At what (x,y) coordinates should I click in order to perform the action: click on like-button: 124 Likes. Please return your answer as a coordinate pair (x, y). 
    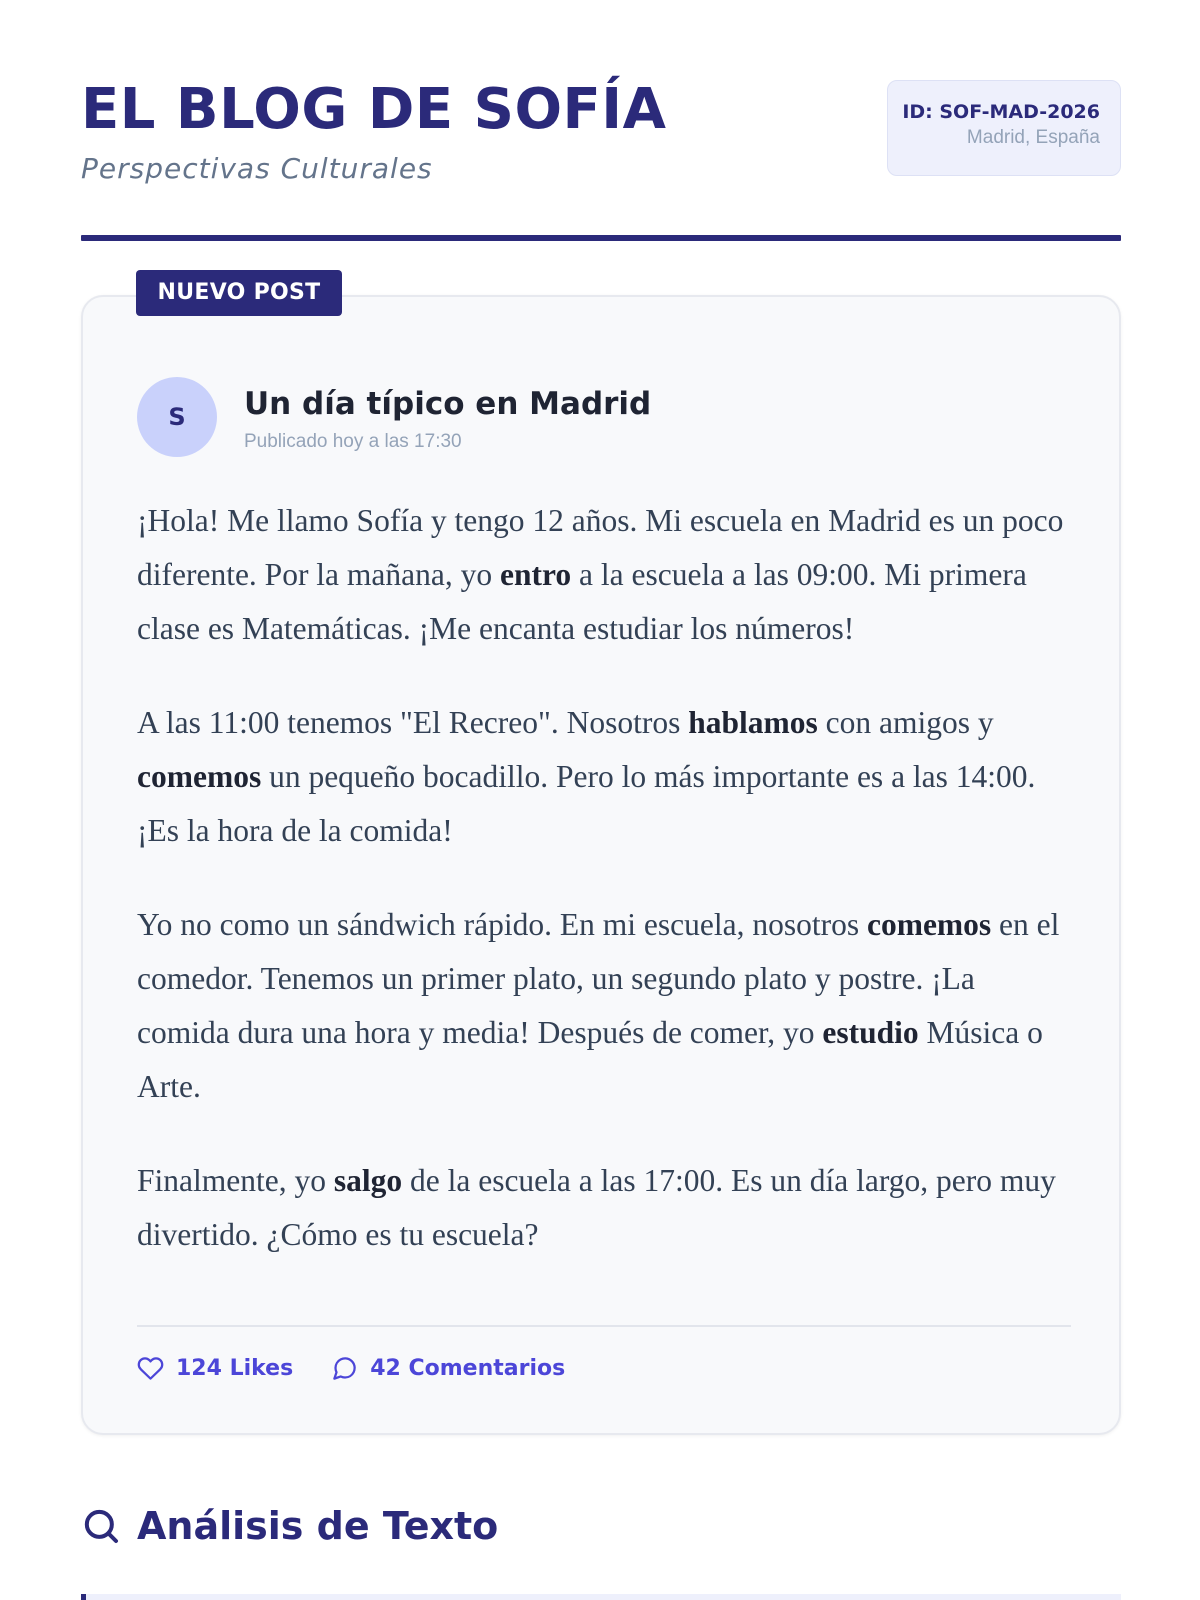
    Looking at the image, I should click on (215, 1368).